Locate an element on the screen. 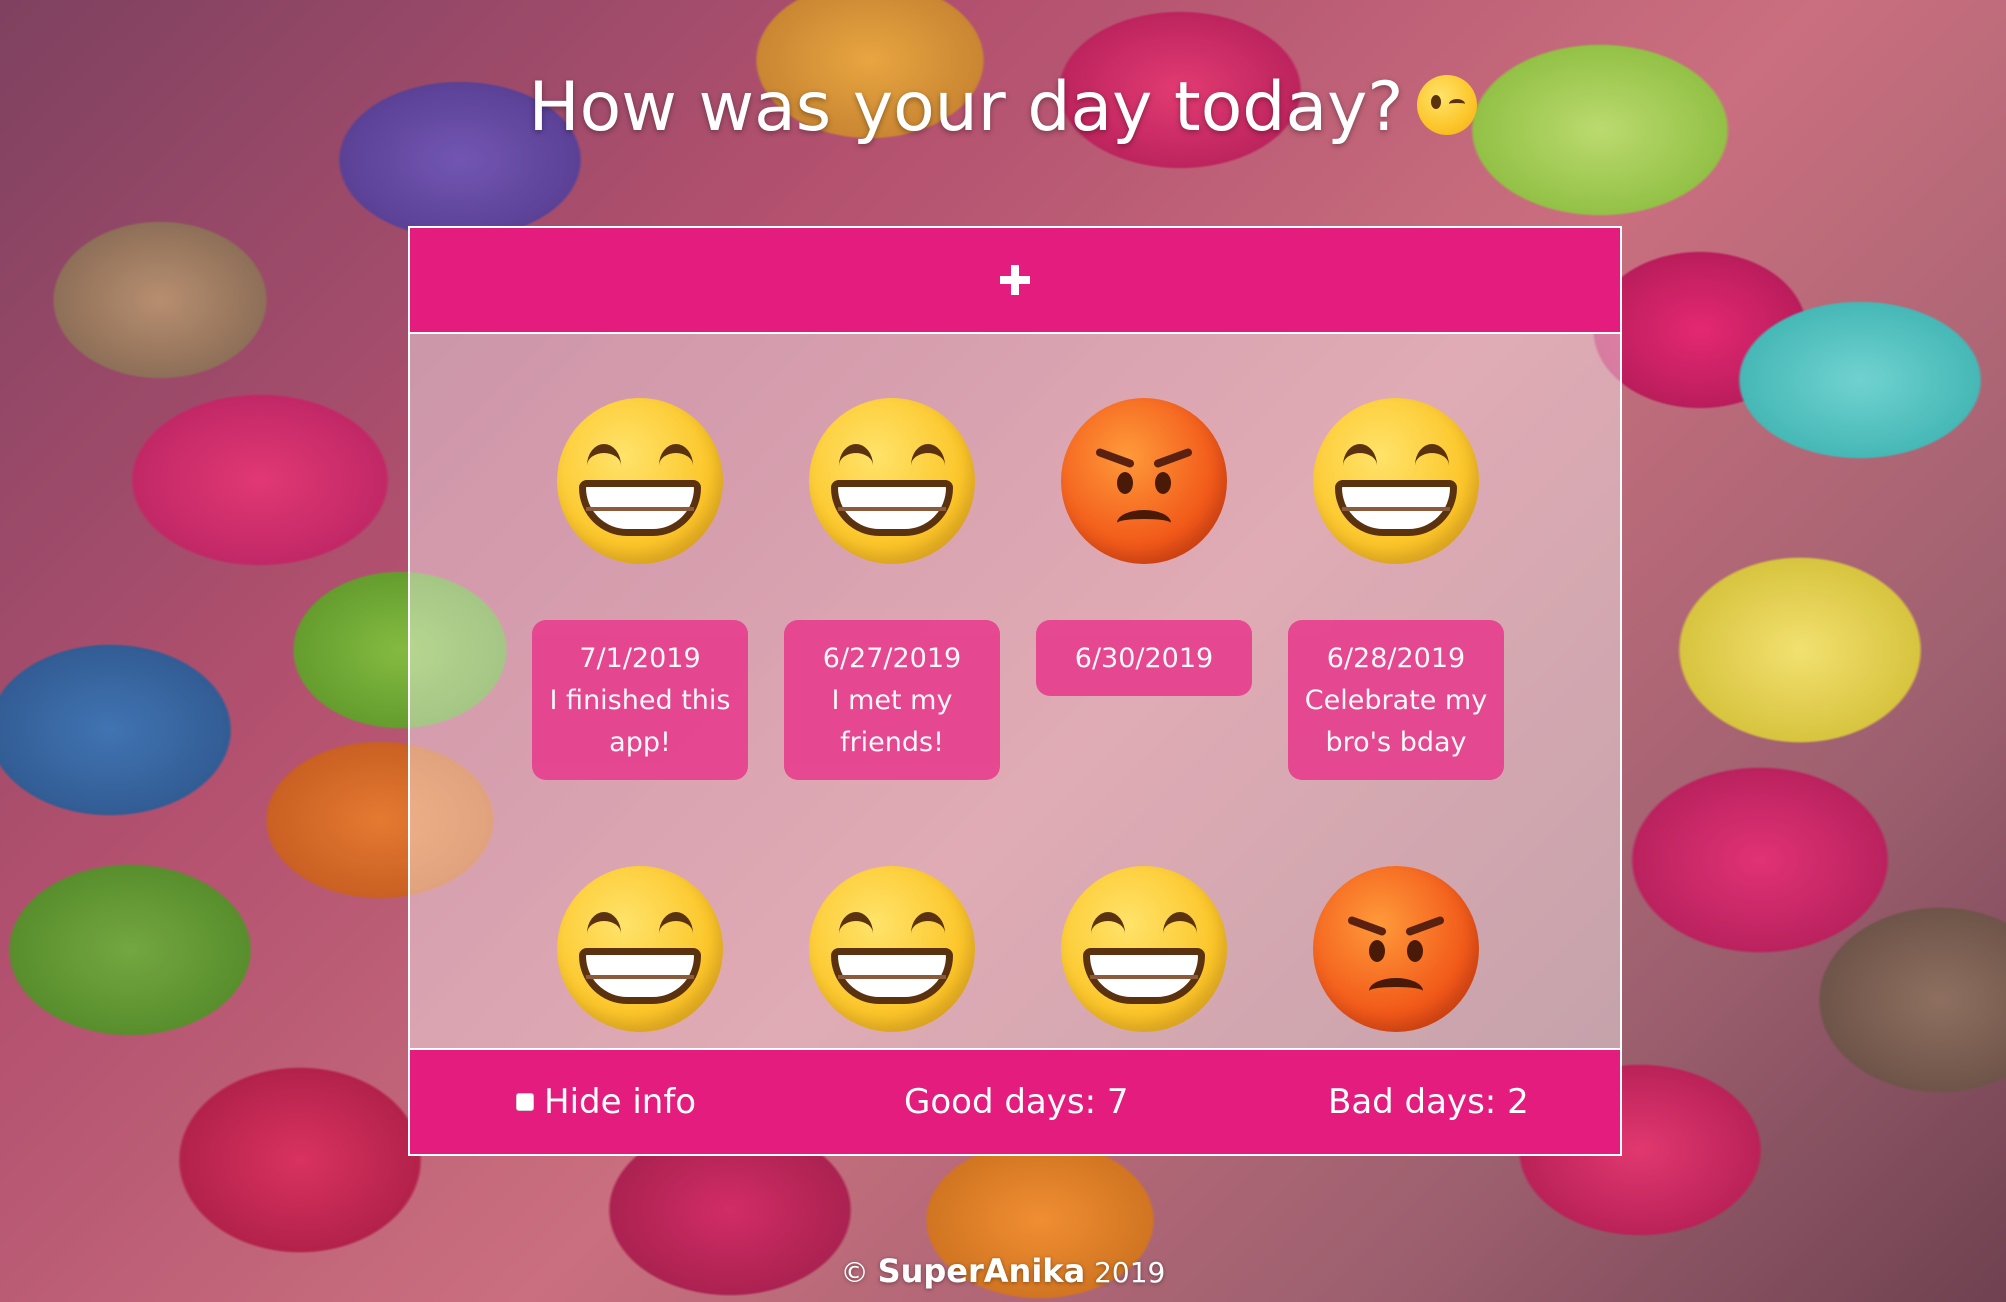 The width and height of the screenshot is (2006, 1302). bad-days-count: Bad days: 2 is located at coordinates (1428, 1102).